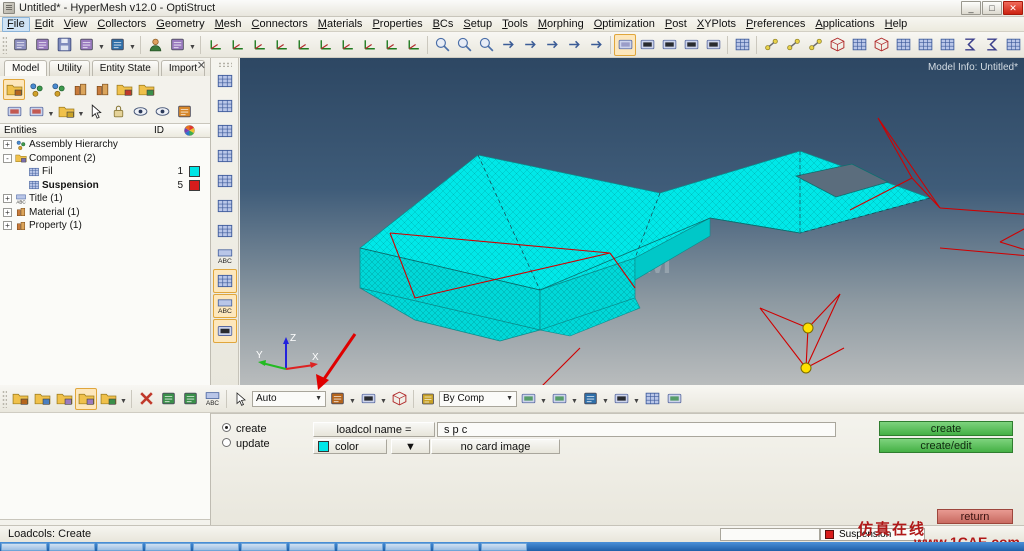 This screenshot has width=1024, height=551. I want to click on loadcollector-icon, so click(86, 398).